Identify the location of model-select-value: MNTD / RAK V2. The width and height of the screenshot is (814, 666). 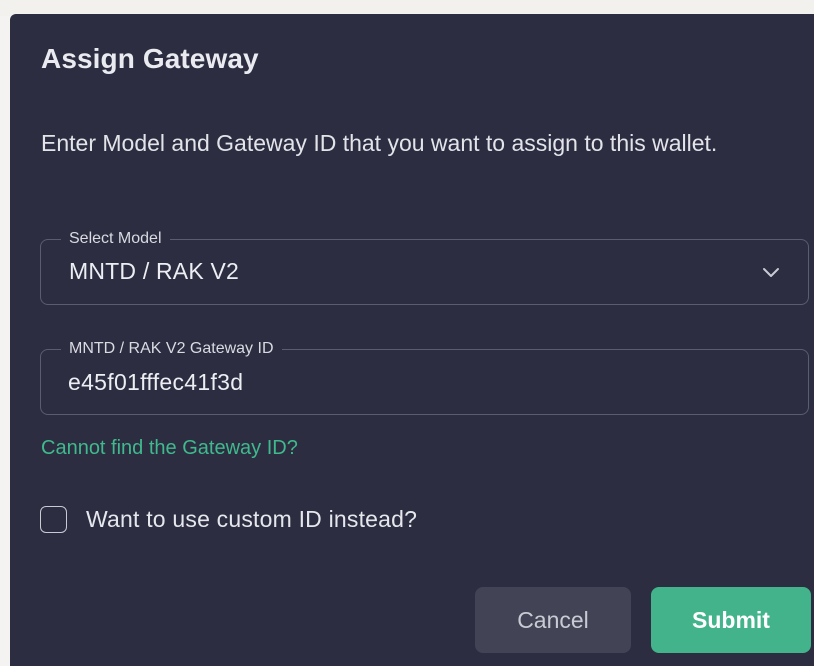
(154, 271).